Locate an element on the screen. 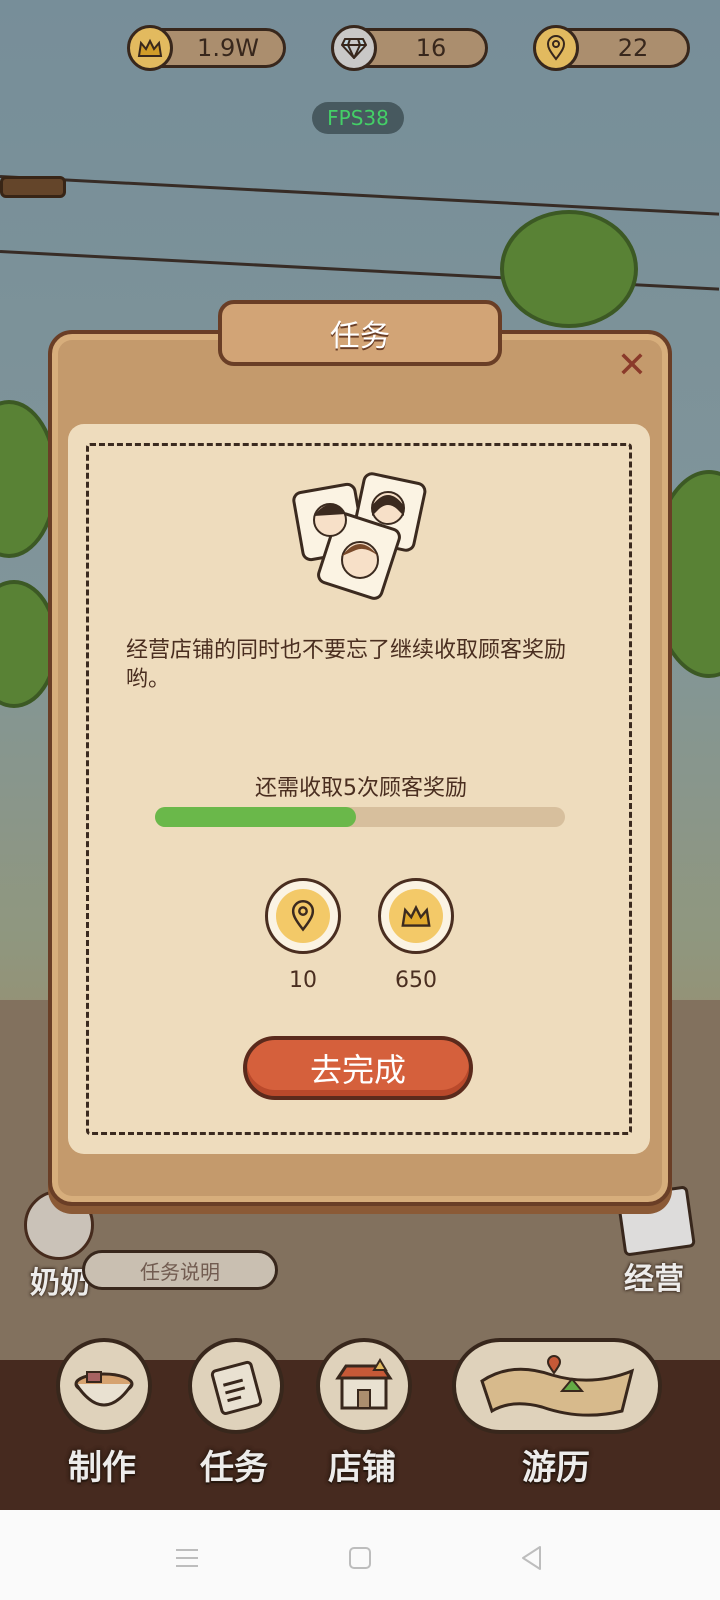 The height and width of the screenshot is (1600, 720). reward-coins-value: 650 is located at coordinates (416, 980).